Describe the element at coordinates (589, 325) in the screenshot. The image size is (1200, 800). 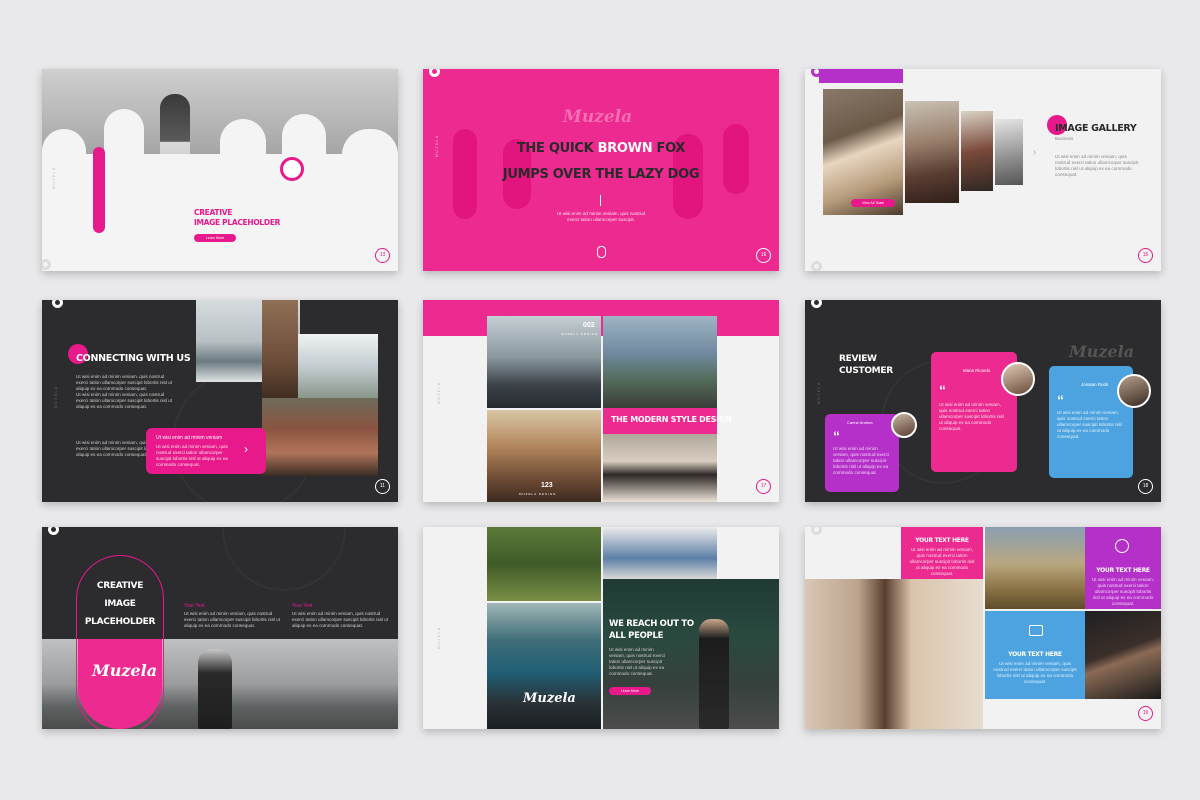
I see `number-top: 002` at that location.